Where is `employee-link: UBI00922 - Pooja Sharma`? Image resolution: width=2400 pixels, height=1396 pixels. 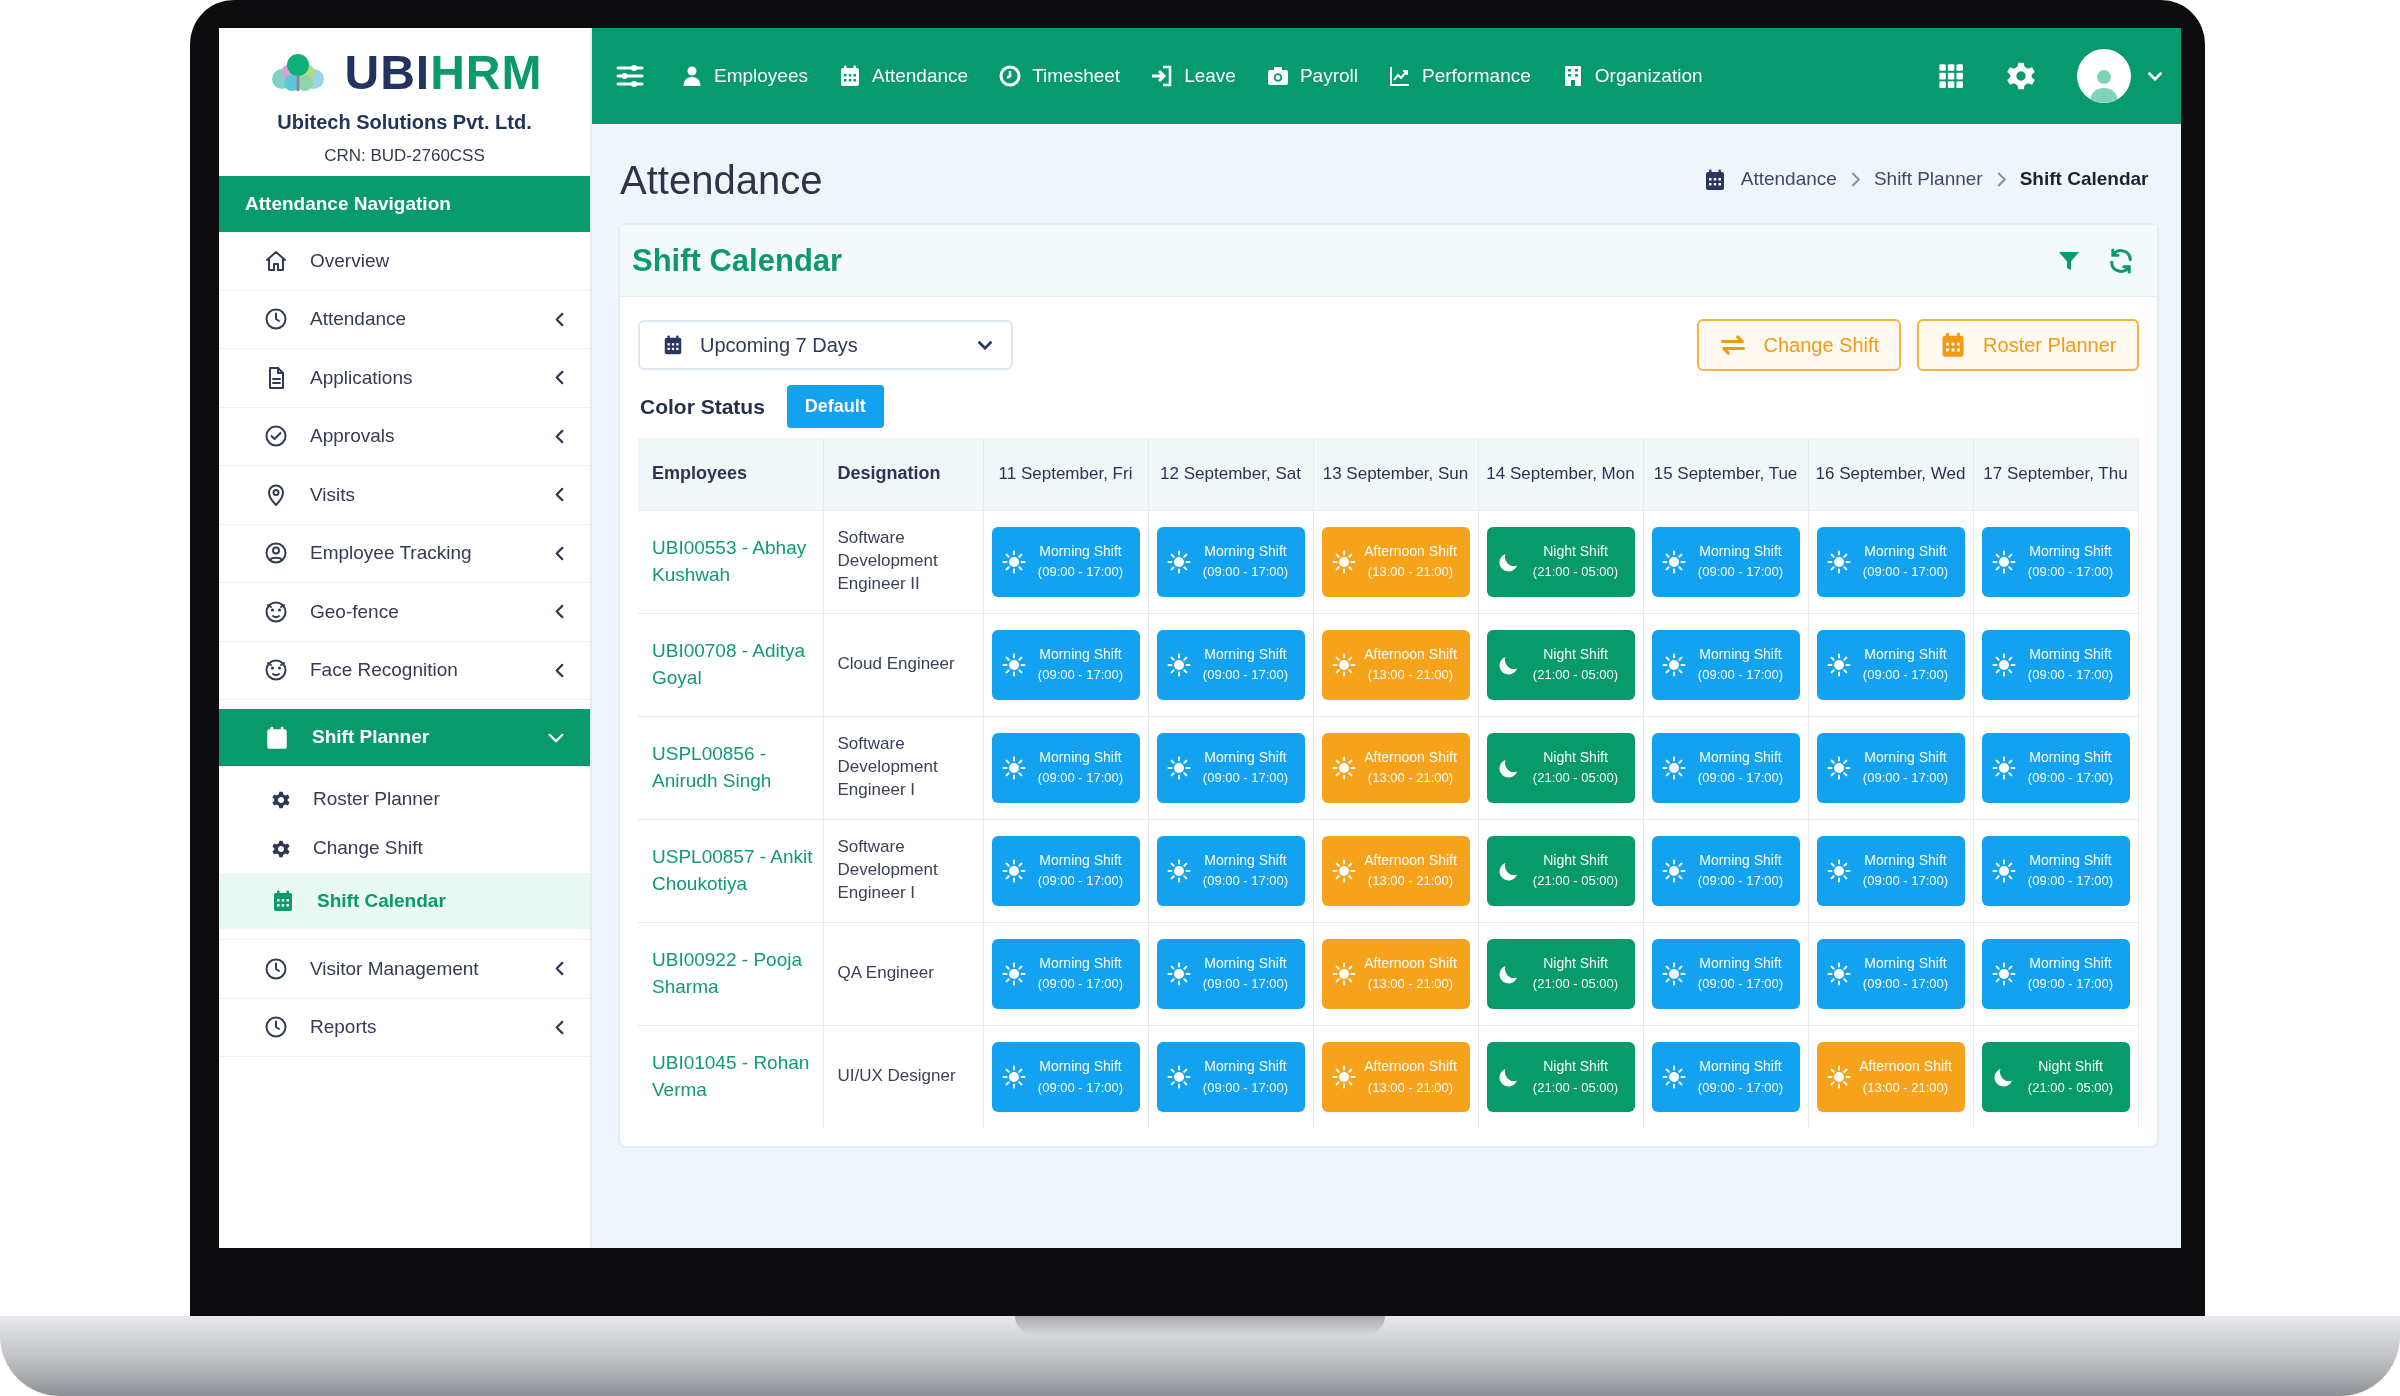
employee-link: UBI00922 - Pooja Sharma is located at coordinates (730, 973).